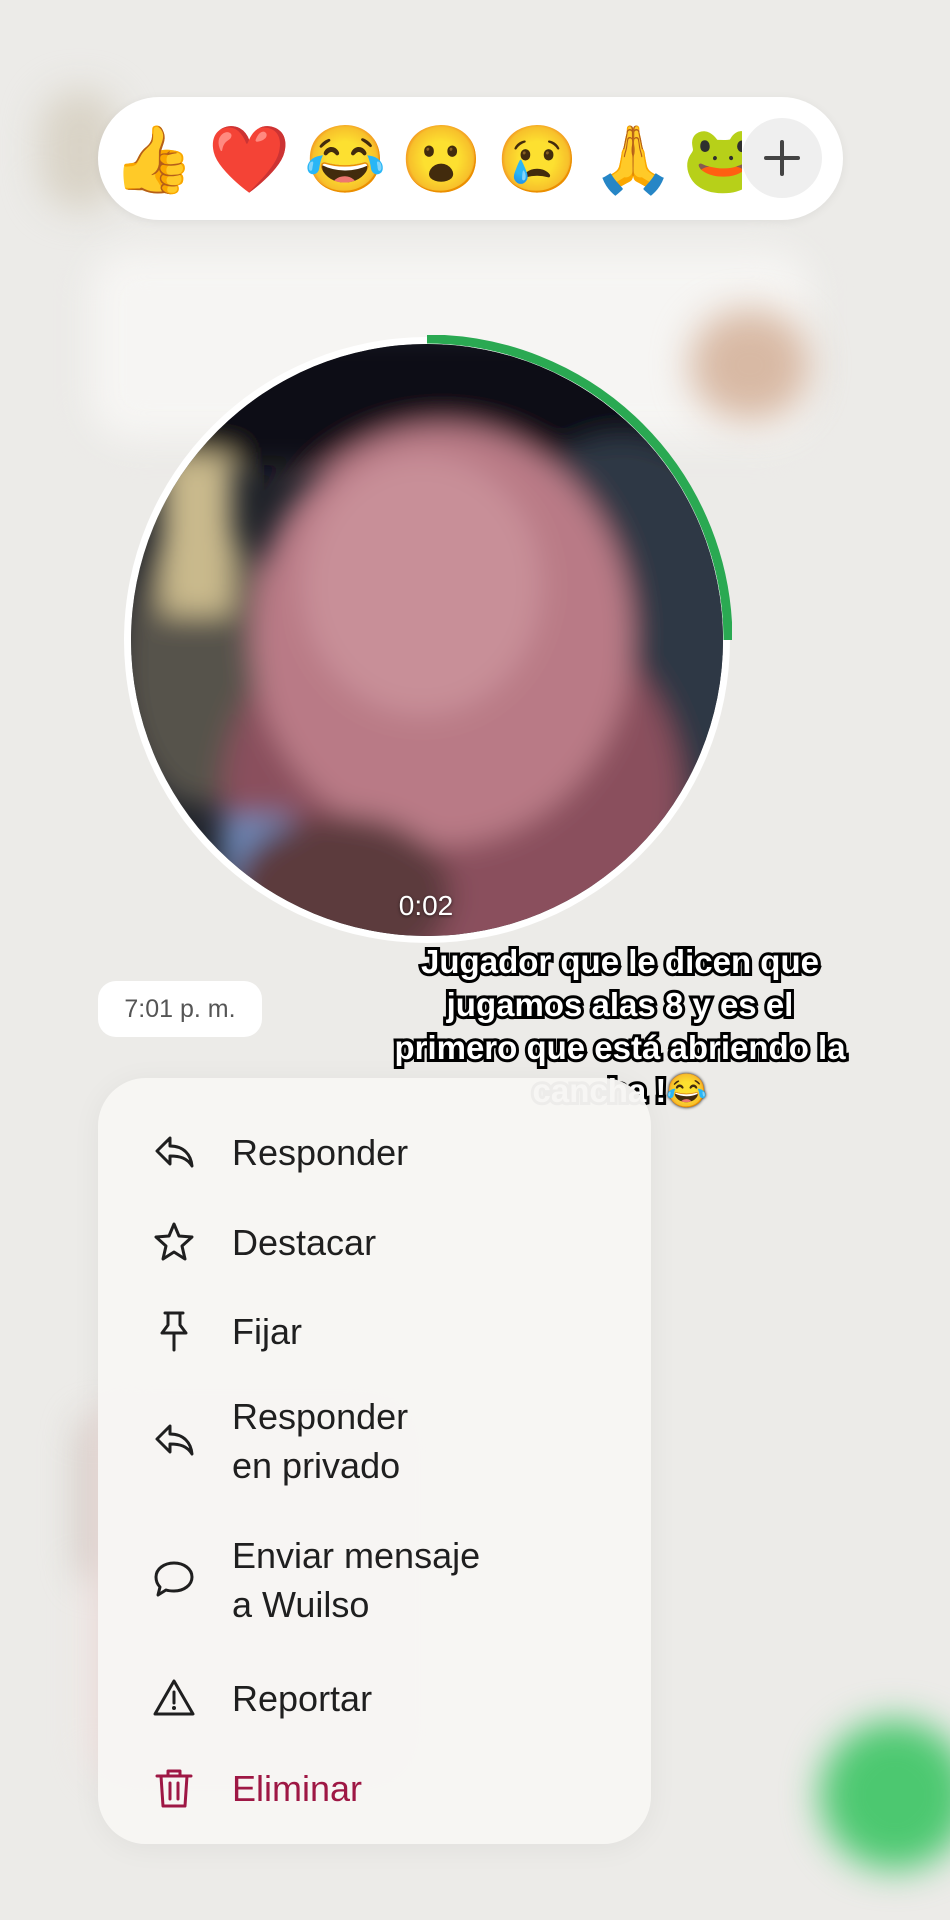 Image resolution: width=950 pixels, height=1920 pixels. I want to click on reply-private-icon, so click(174, 1440).